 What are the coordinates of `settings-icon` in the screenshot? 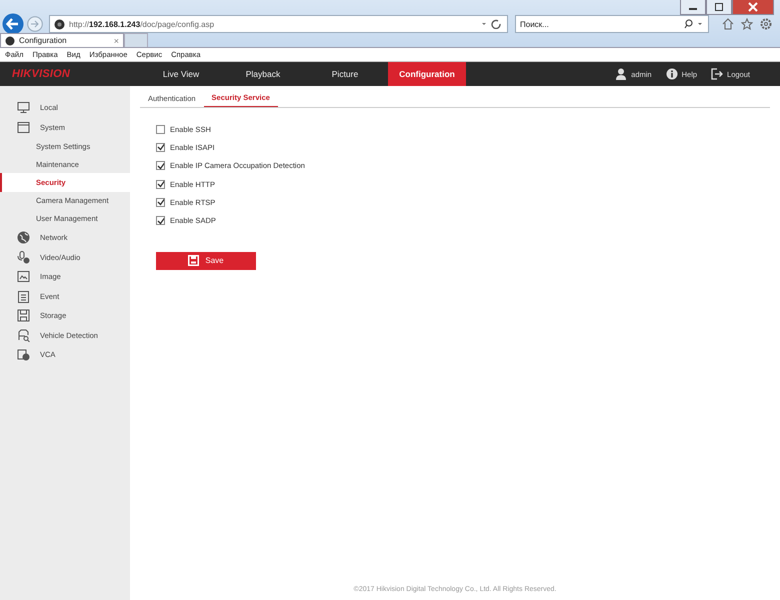 It's located at (766, 24).